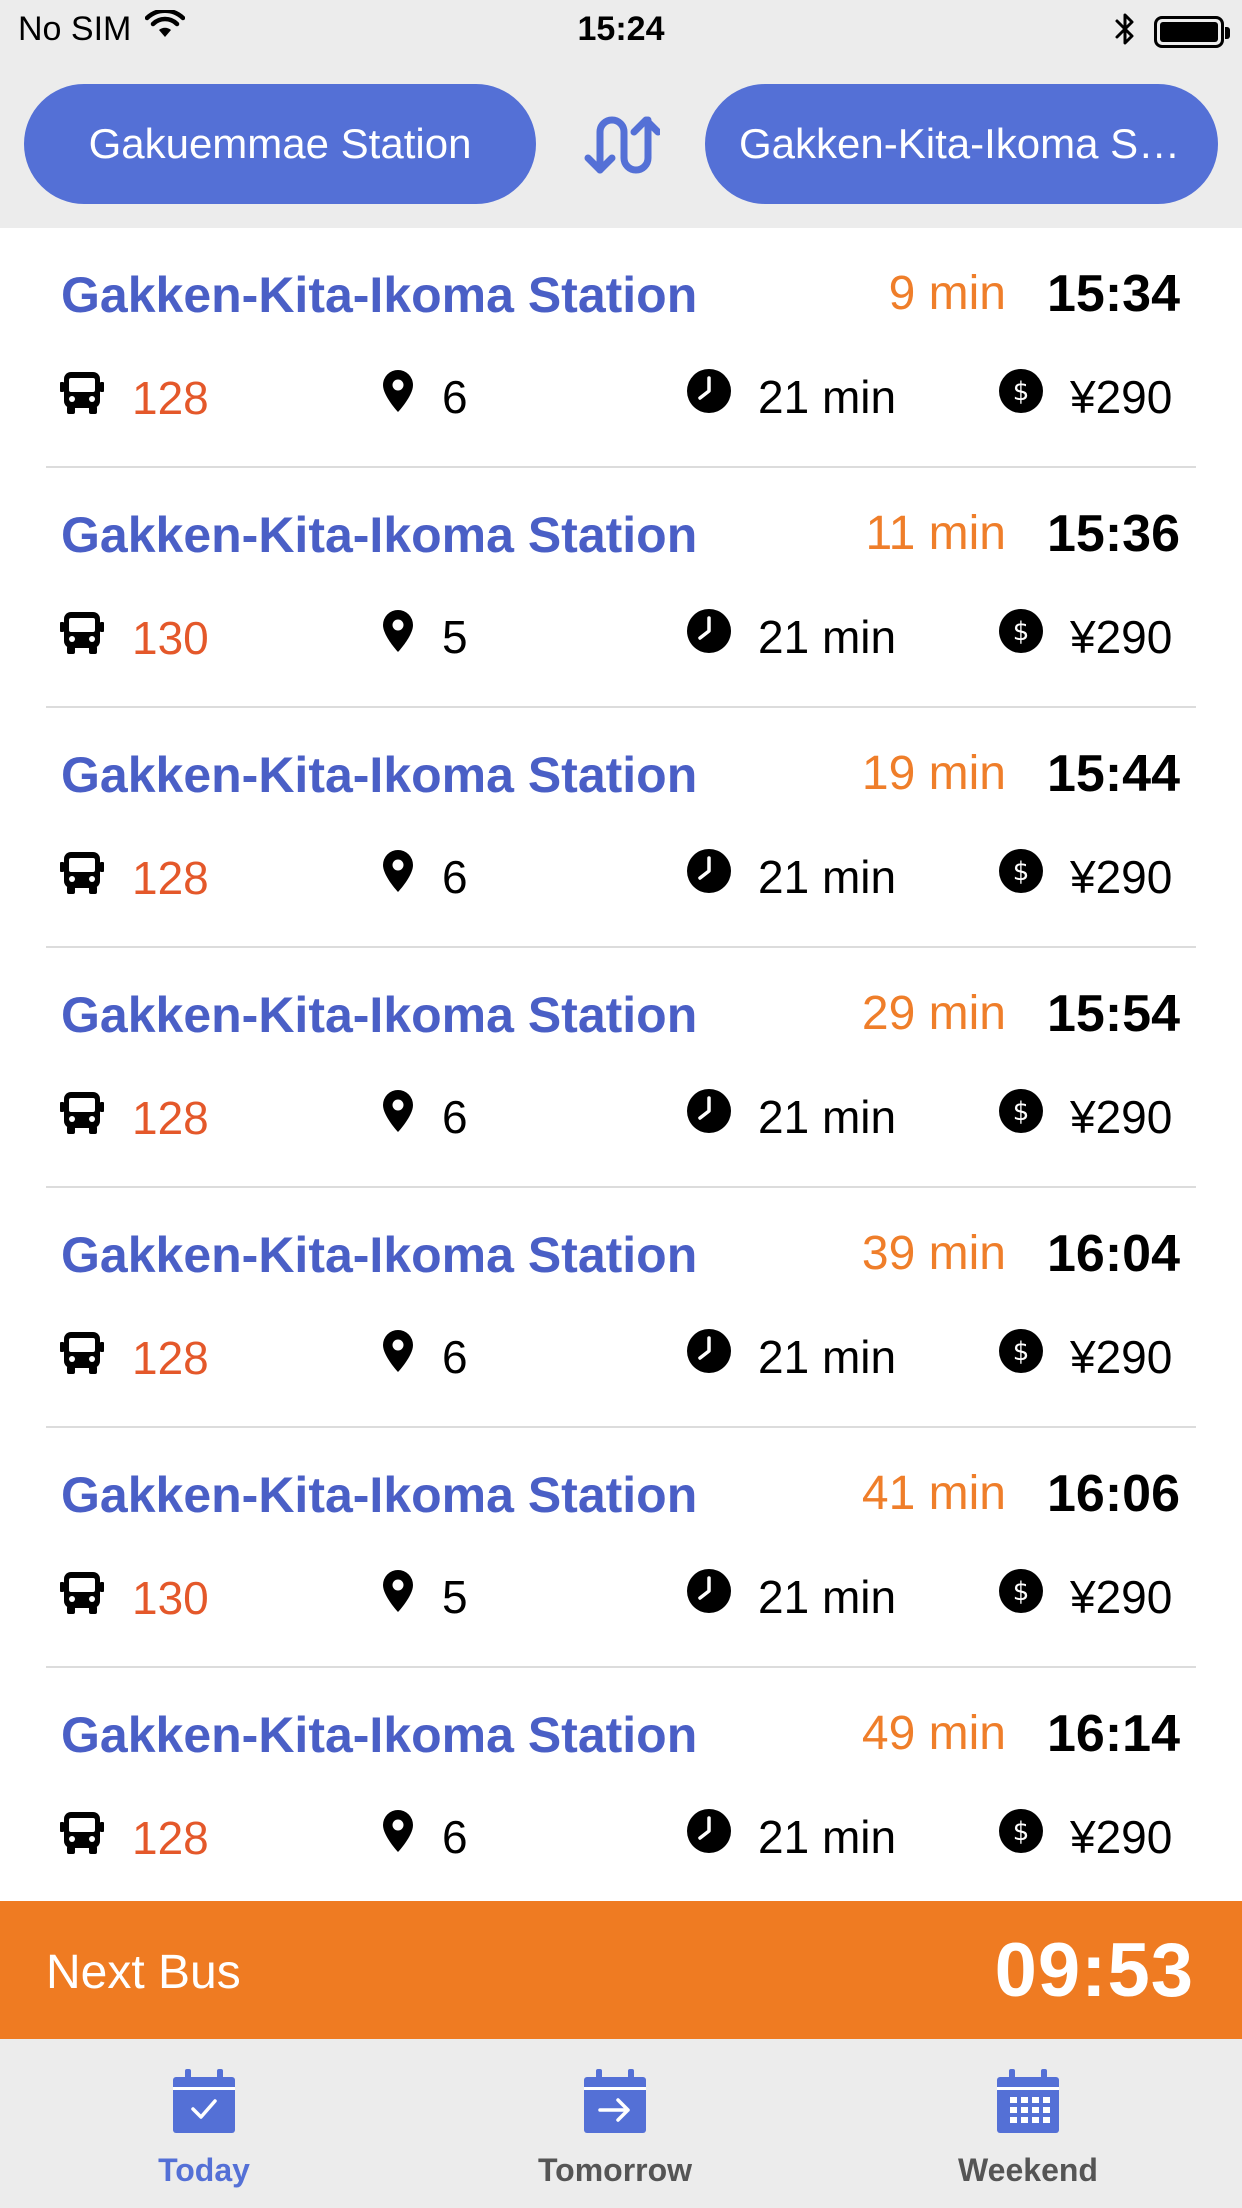 The width and height of the screenshot is (1242, 2208). I want to click on route-info: 130, so click(133, 1597).